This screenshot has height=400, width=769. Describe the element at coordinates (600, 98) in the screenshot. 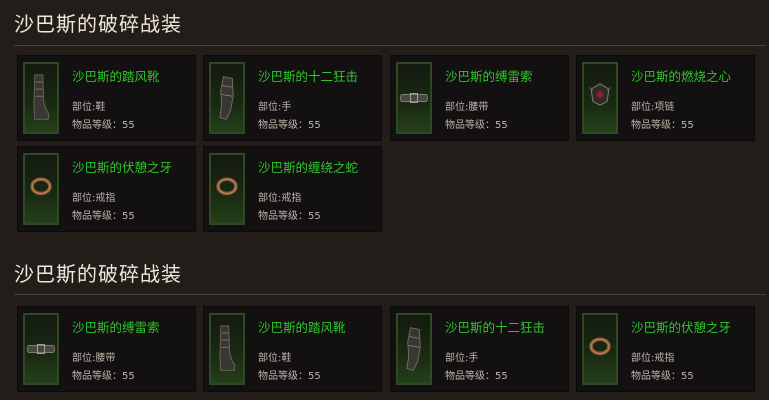

I see `amulet-icon` at that location.